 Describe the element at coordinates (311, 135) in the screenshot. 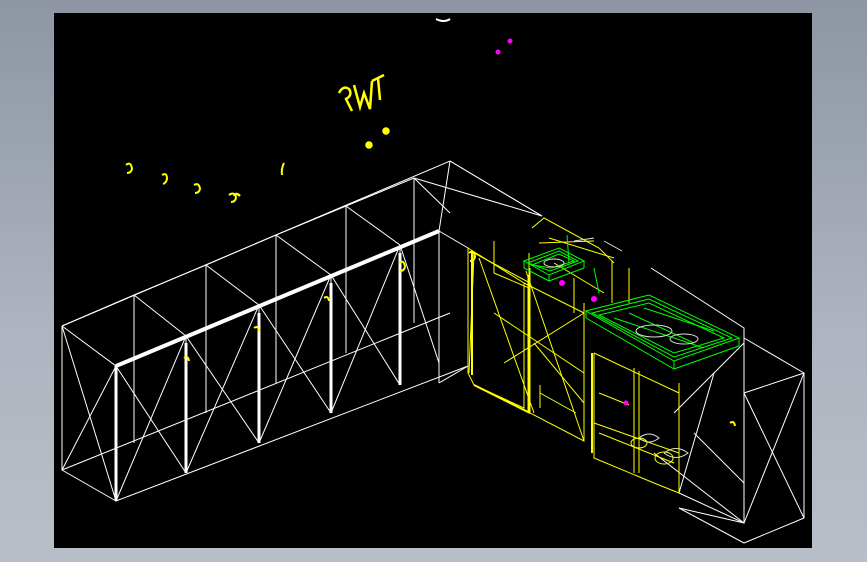

I see `annotation-glyphs` at that location.